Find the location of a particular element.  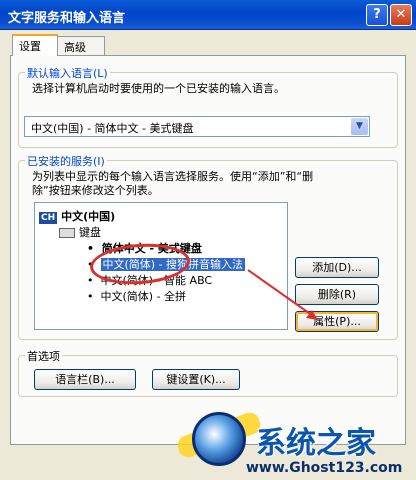

watermark: 系统之家 www.Ghost123.com is located at coordinates (293, 442).